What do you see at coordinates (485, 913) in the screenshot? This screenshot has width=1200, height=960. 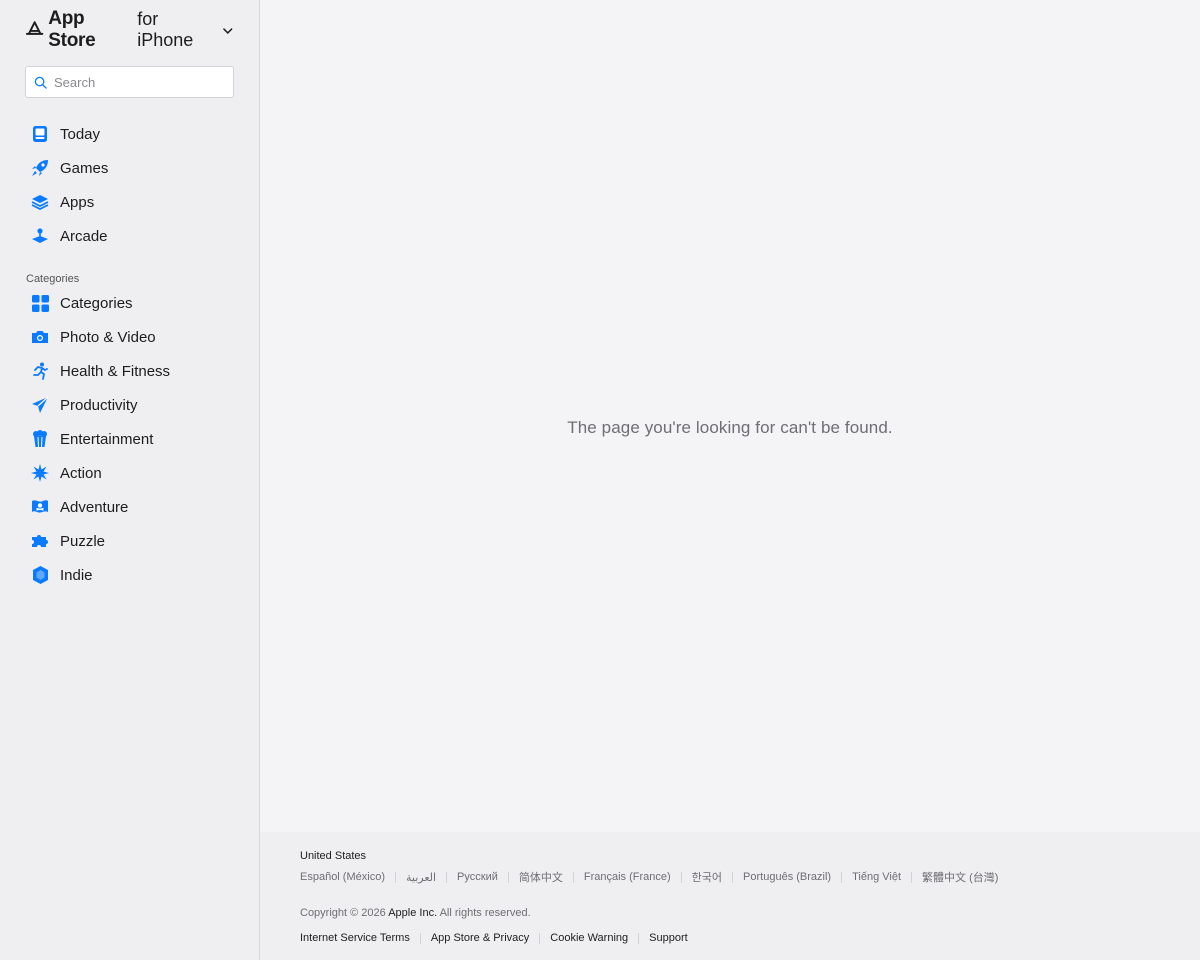 I see `copyright-rights: All rights reserved.` at bounding box center [485, 913].